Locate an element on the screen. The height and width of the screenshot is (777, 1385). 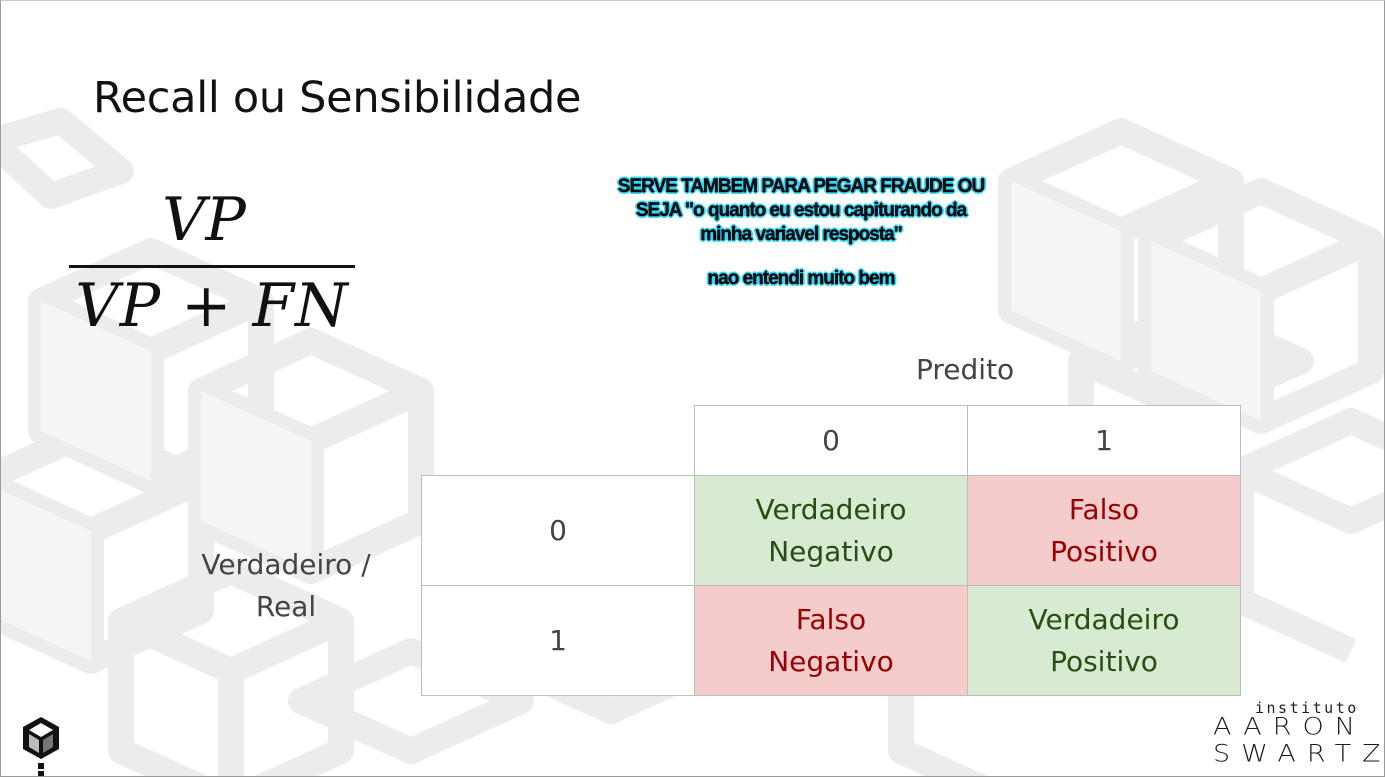
fraction-bar is located at coordinates (212, 266).